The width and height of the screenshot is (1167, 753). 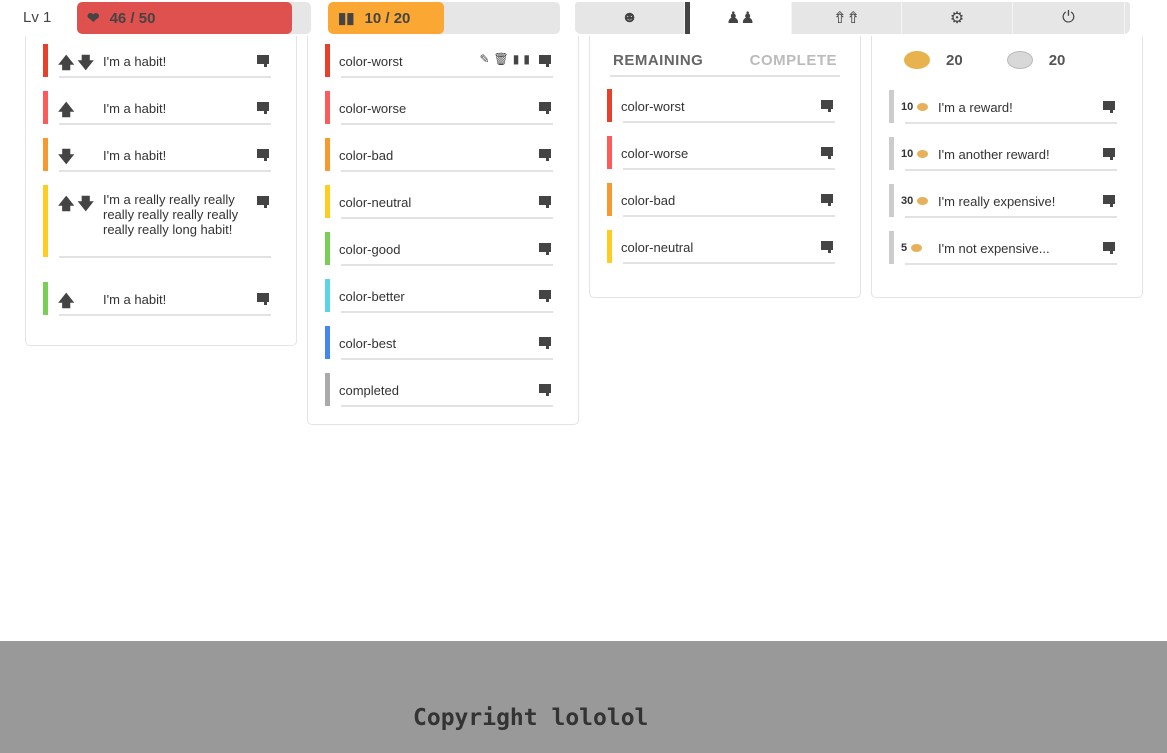 I want to click on daily-item: color-worst ✎🗑▮▮, so click(x=443, y=61).